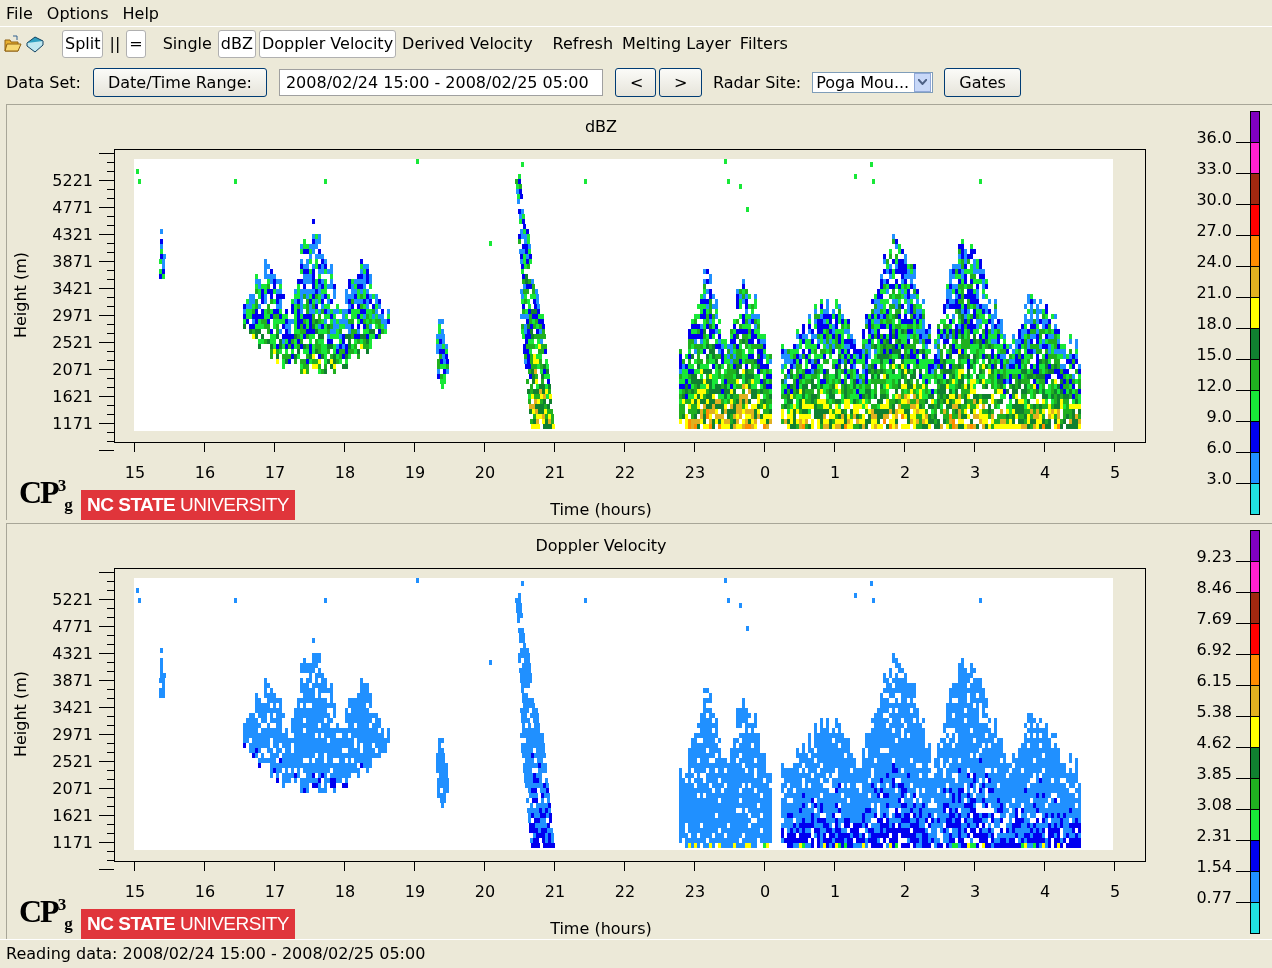  I want to click on toolbar-button: Doppler Velocity, so click(327, 43).